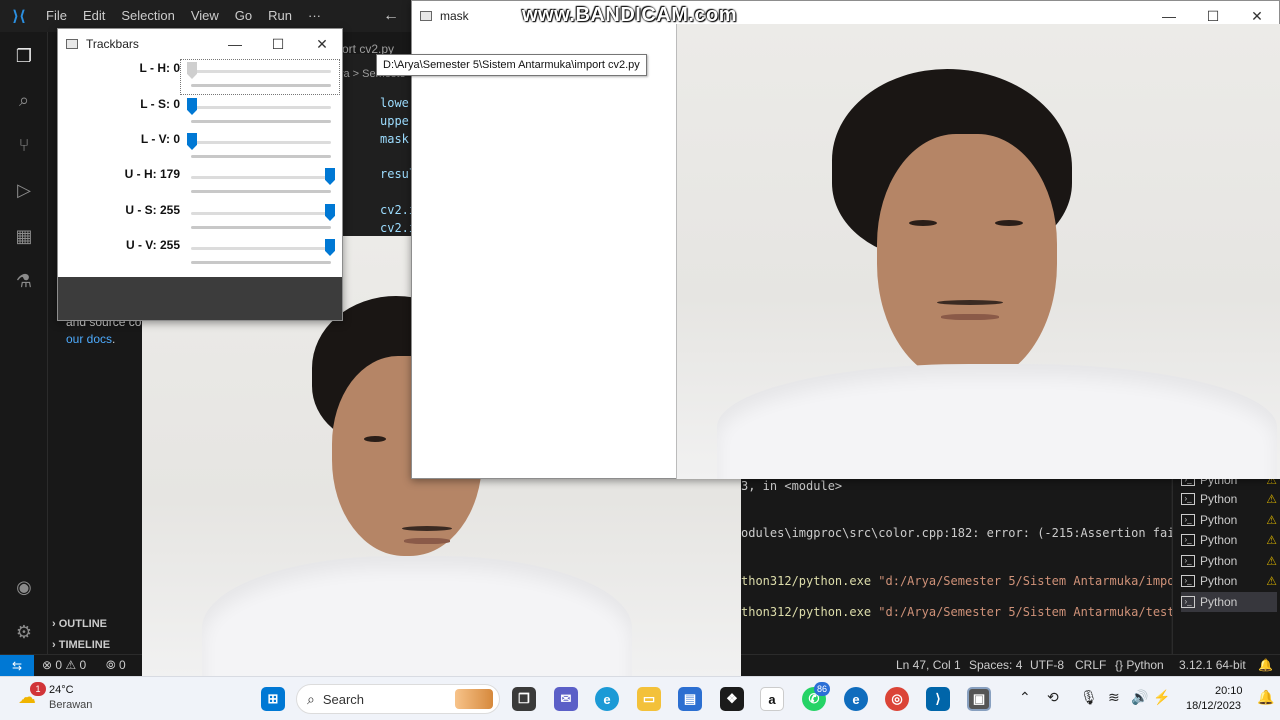 Image resolution: width=1280 pixels, height=720 pixels. What do you see at coordinates (38, 689) in the screenshot?
I see `weather-badge: 1` at bounding box center [38, 689].